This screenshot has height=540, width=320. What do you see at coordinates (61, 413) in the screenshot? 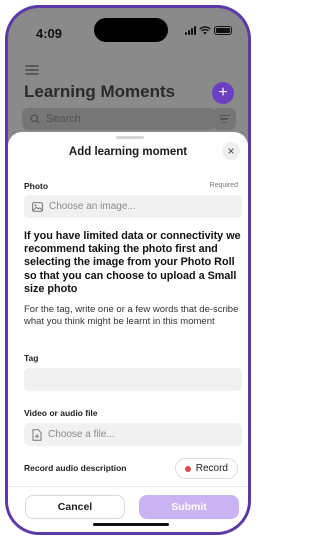
I see `file-label: Video or audio file` at bounding box center [61, 413].